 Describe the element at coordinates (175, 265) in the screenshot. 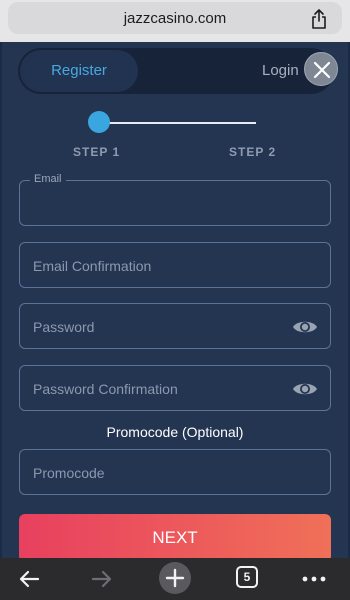

I see `email-confirmation-field: Email Confirmation` at that location.